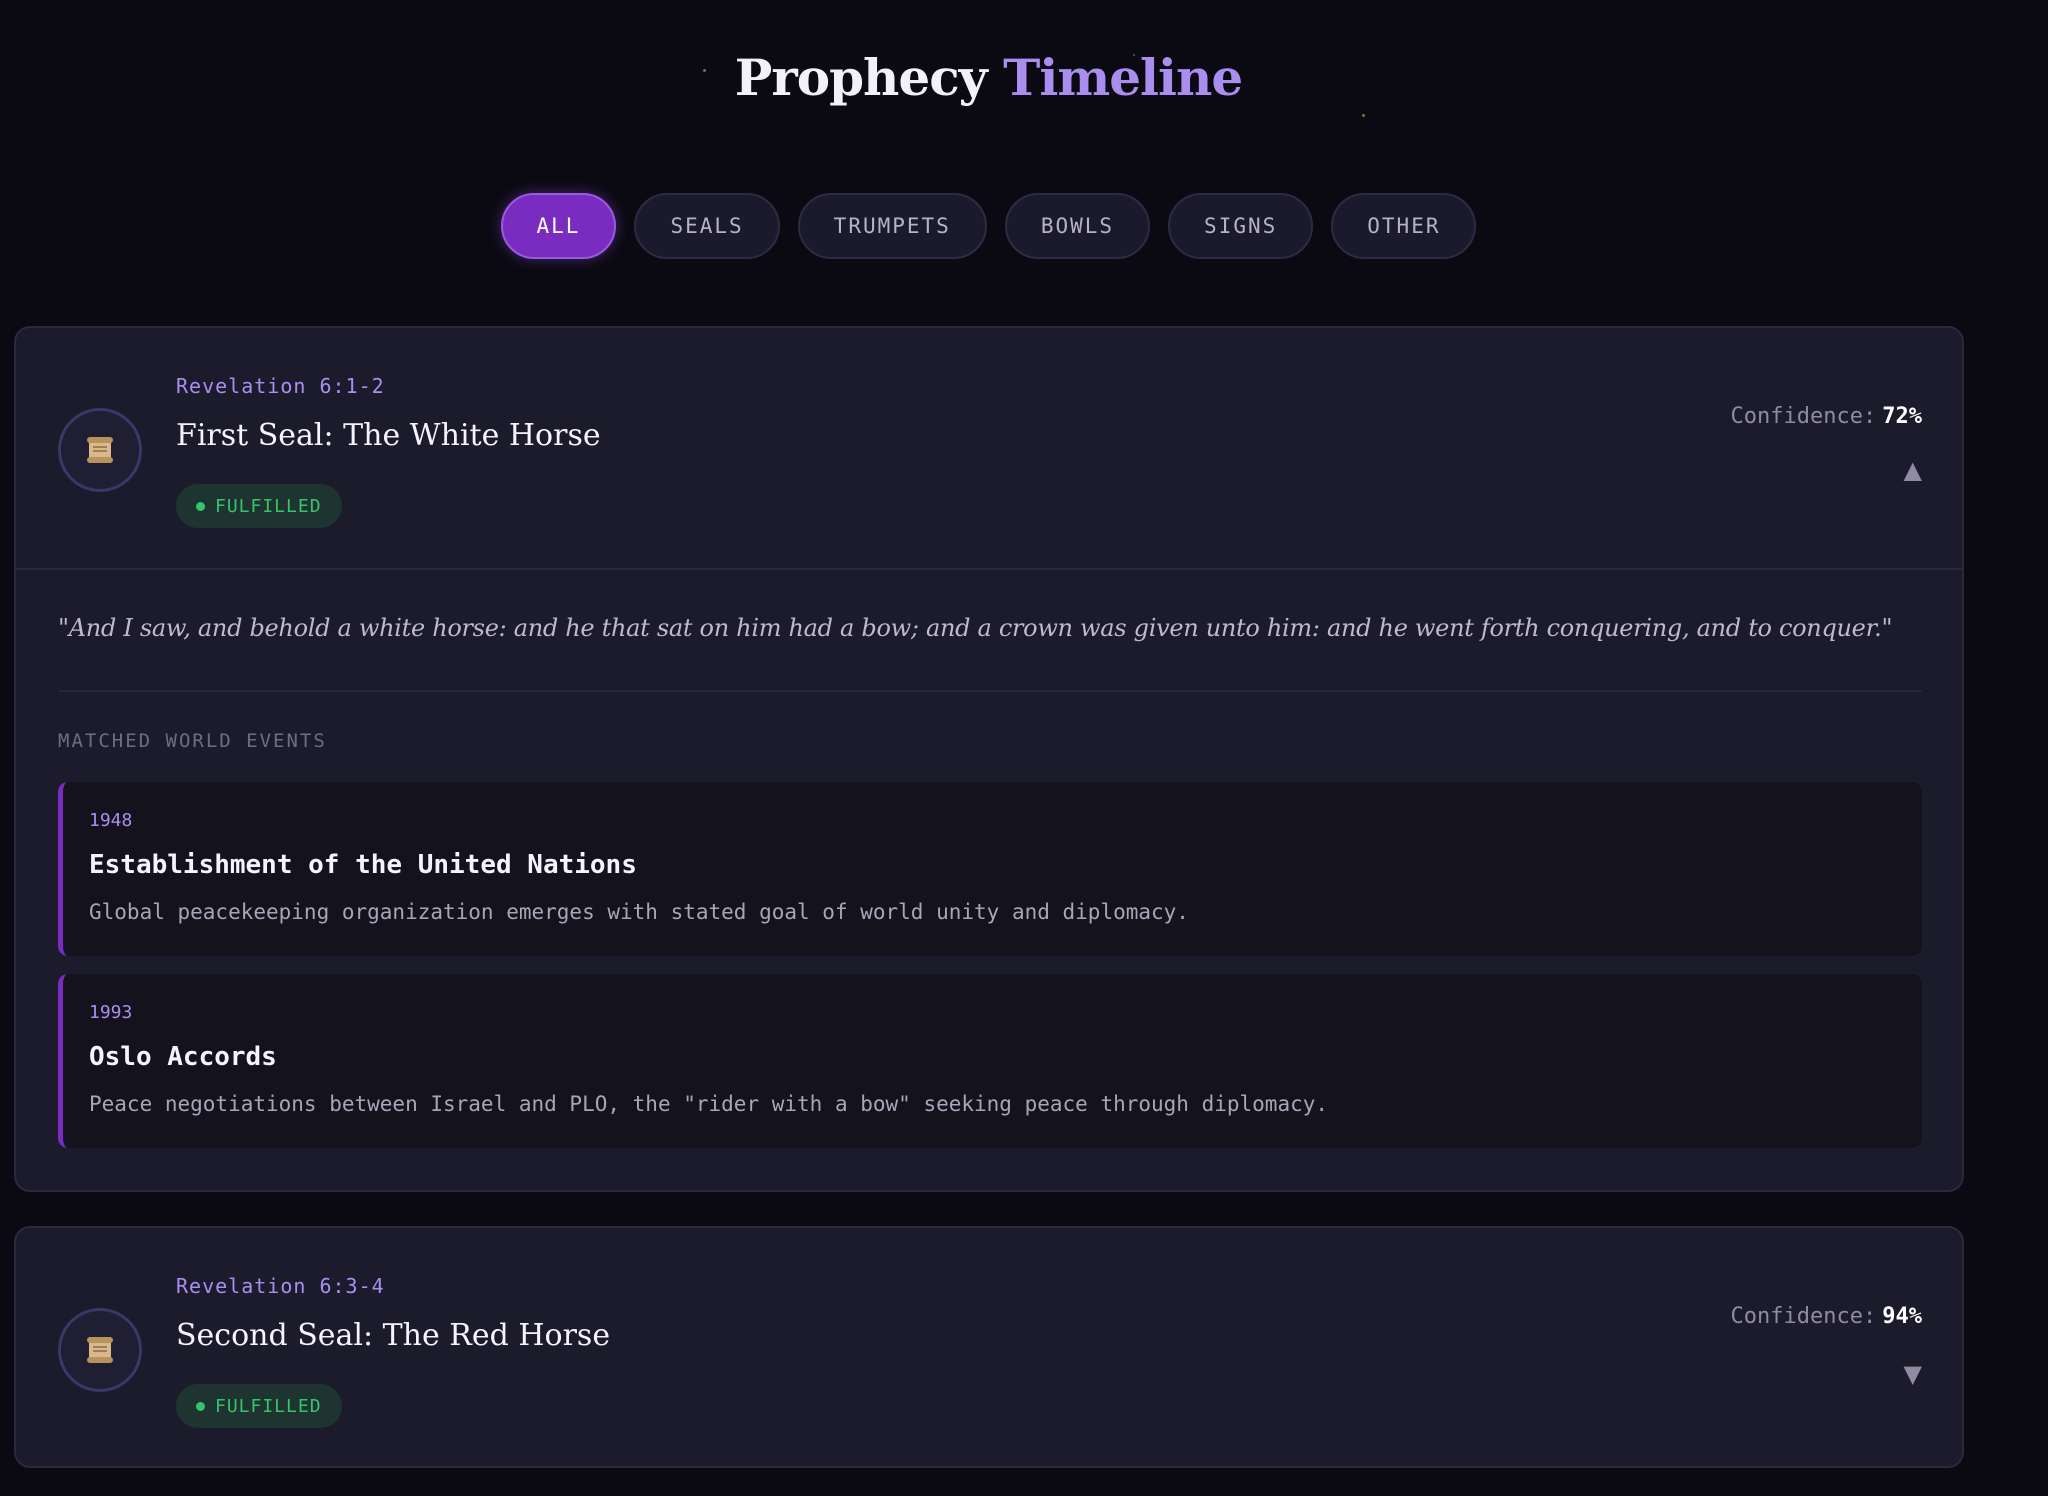 This screenshot has width=2048, height=1496. I want to click on page-title-accent: Timeline, so click(1123, 77).